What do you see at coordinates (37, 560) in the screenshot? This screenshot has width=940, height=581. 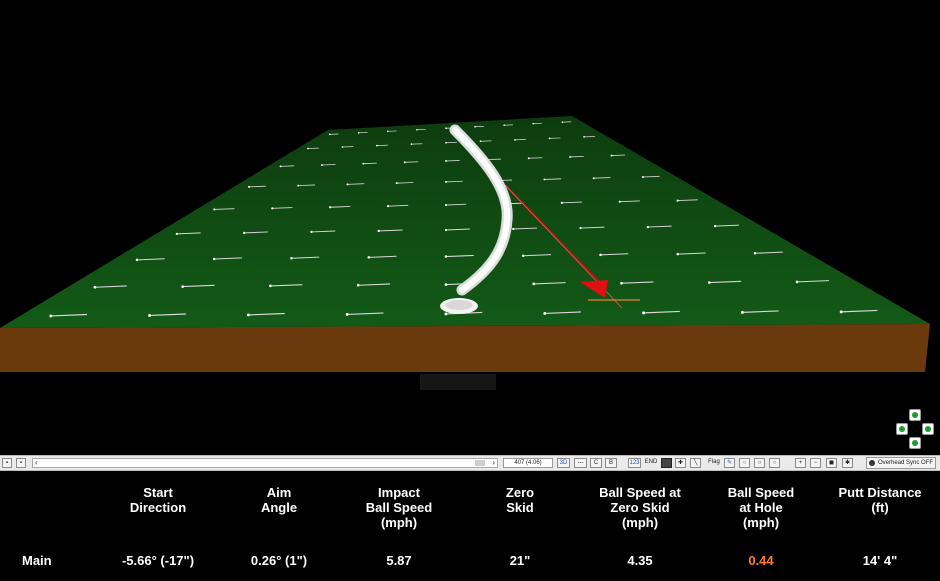 I see `row-label-main: Main` at bounding box center [37, 560].